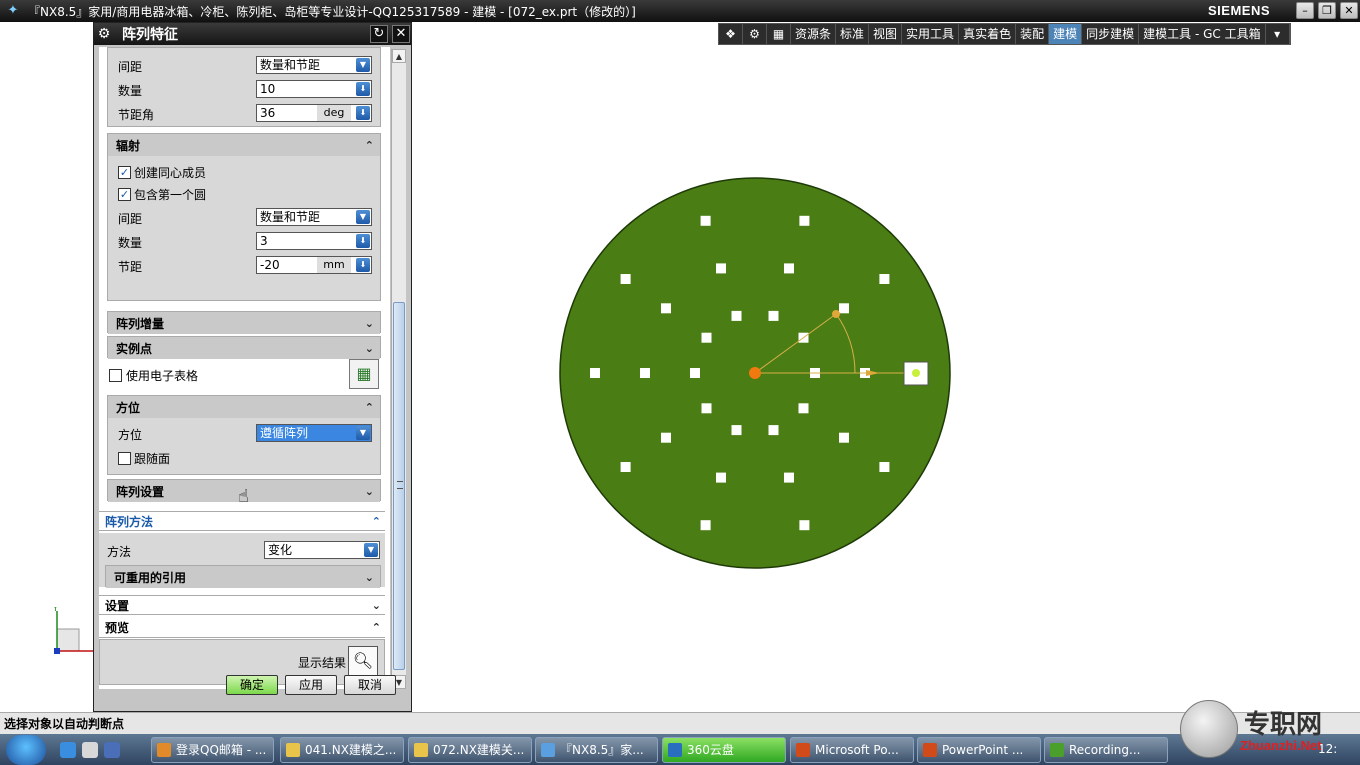 The height and width of the screenshot is (765, 1360). What do you see at coordinates (334, 265) in the screenshot?
I see `pitch-unit: mm` at bounding box center [334, 265].